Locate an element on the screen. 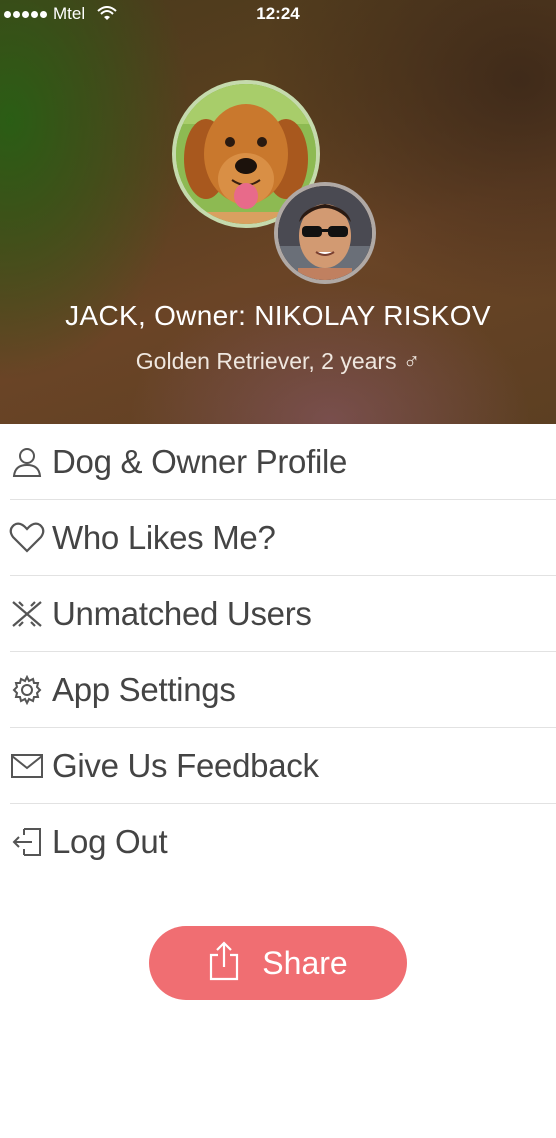  share-label: Share is located at coordinates (305, 962).